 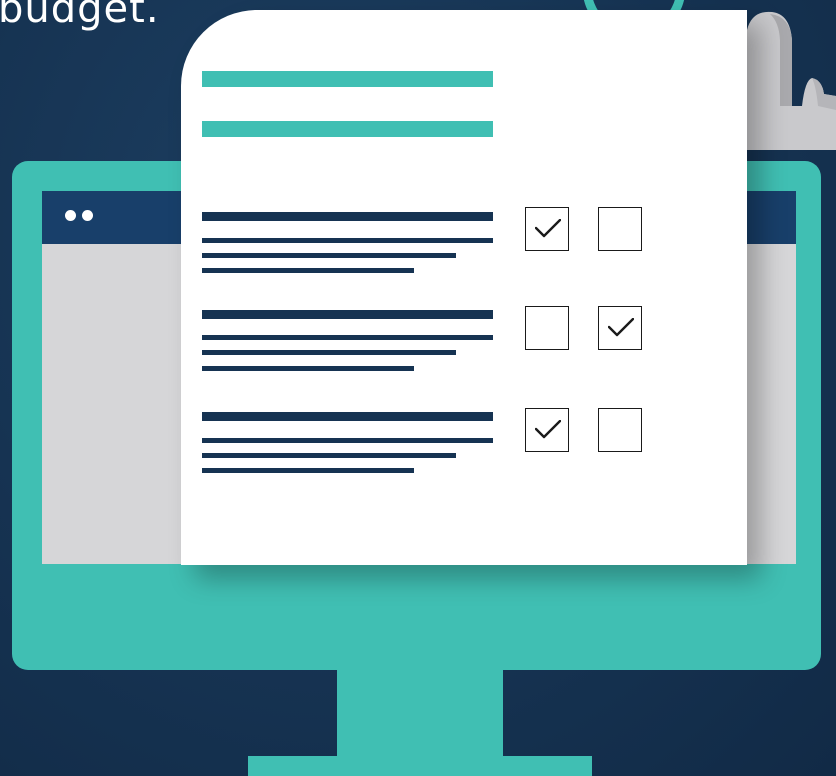 What do you see at coordinates (80, 16) in the screenshot?
I see `headline-text: budget.` at bounding box center [80, 16].